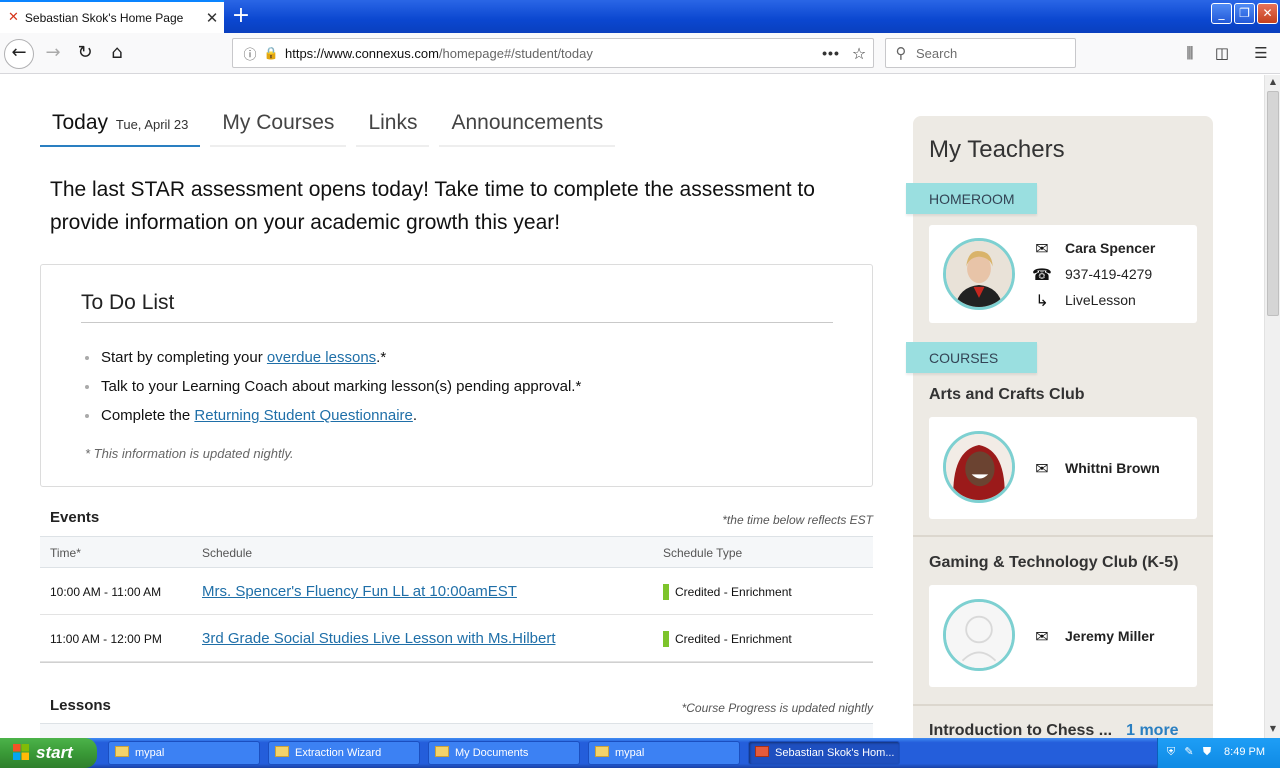  Describe the element at coordinates (75, 517) in the screenshot. I see `events-title: Events` at that location.